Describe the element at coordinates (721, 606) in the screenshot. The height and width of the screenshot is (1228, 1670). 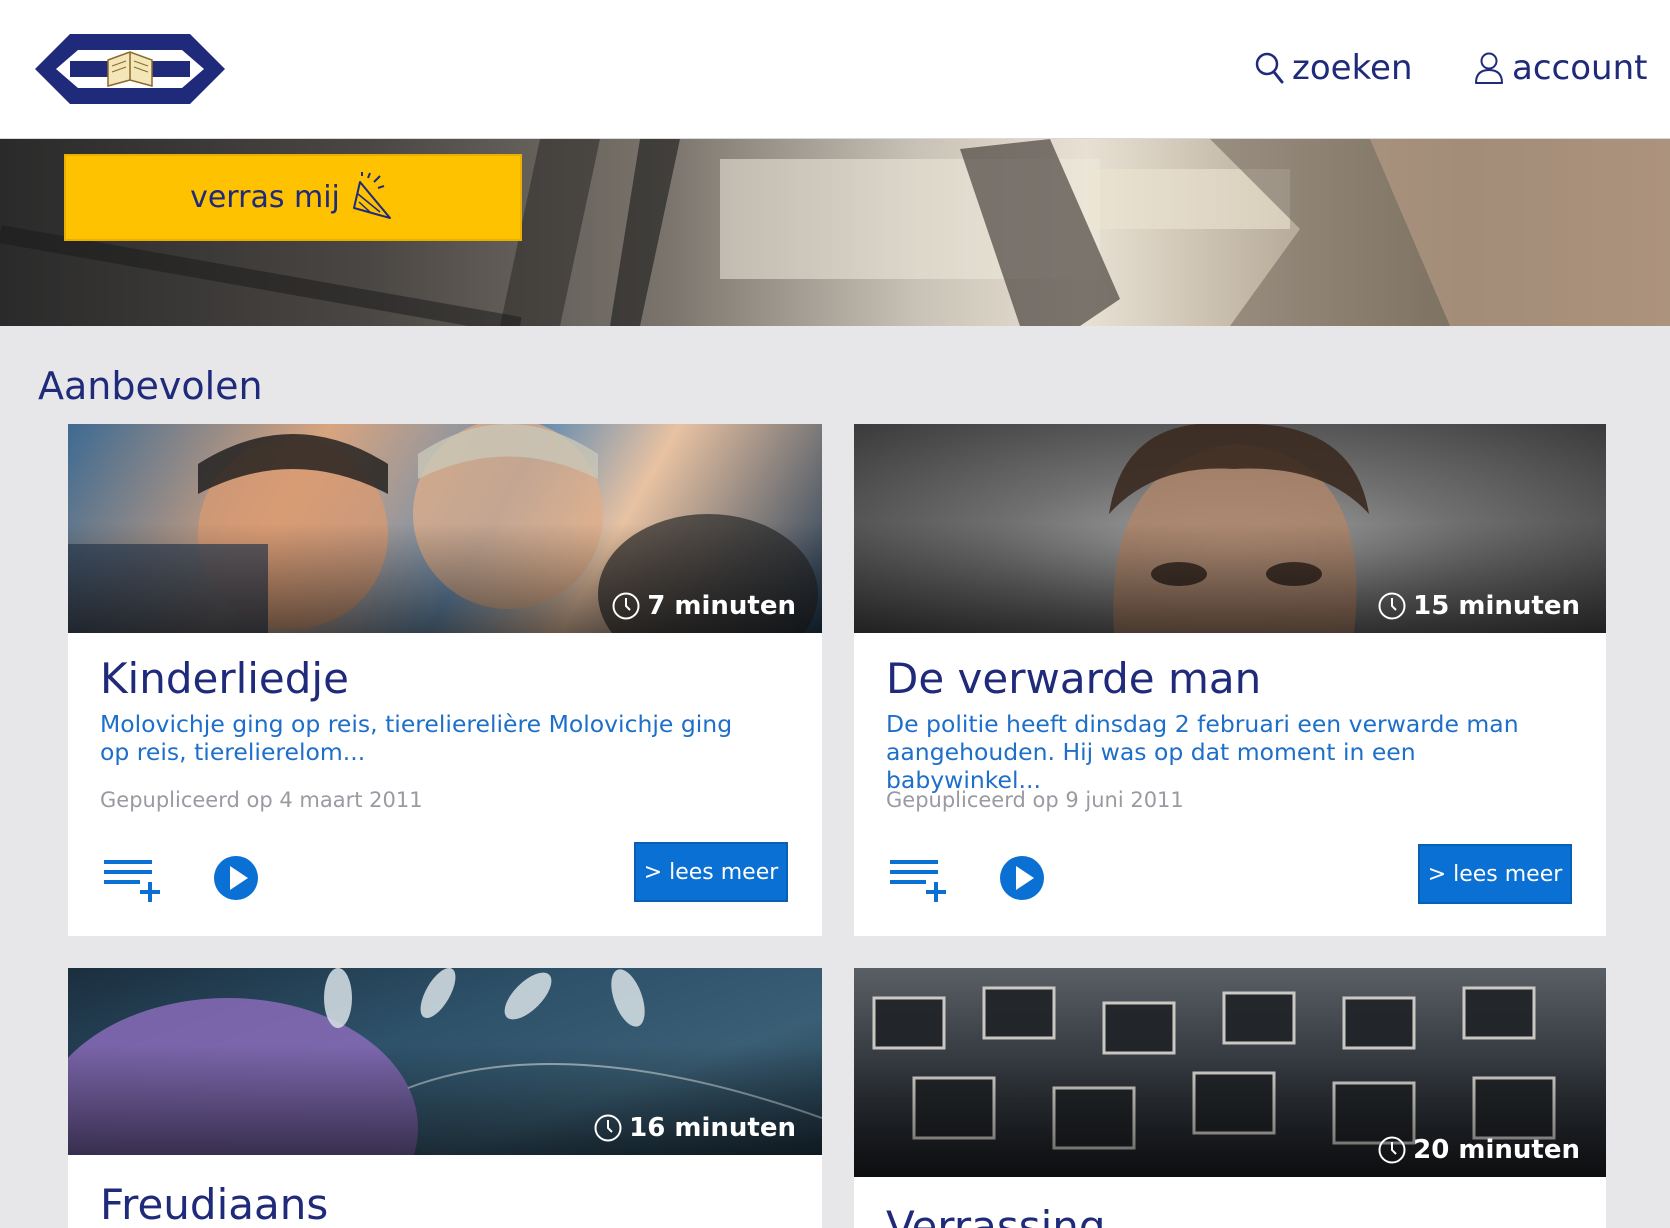
I see `duration-text: 7 minuten` at that location.